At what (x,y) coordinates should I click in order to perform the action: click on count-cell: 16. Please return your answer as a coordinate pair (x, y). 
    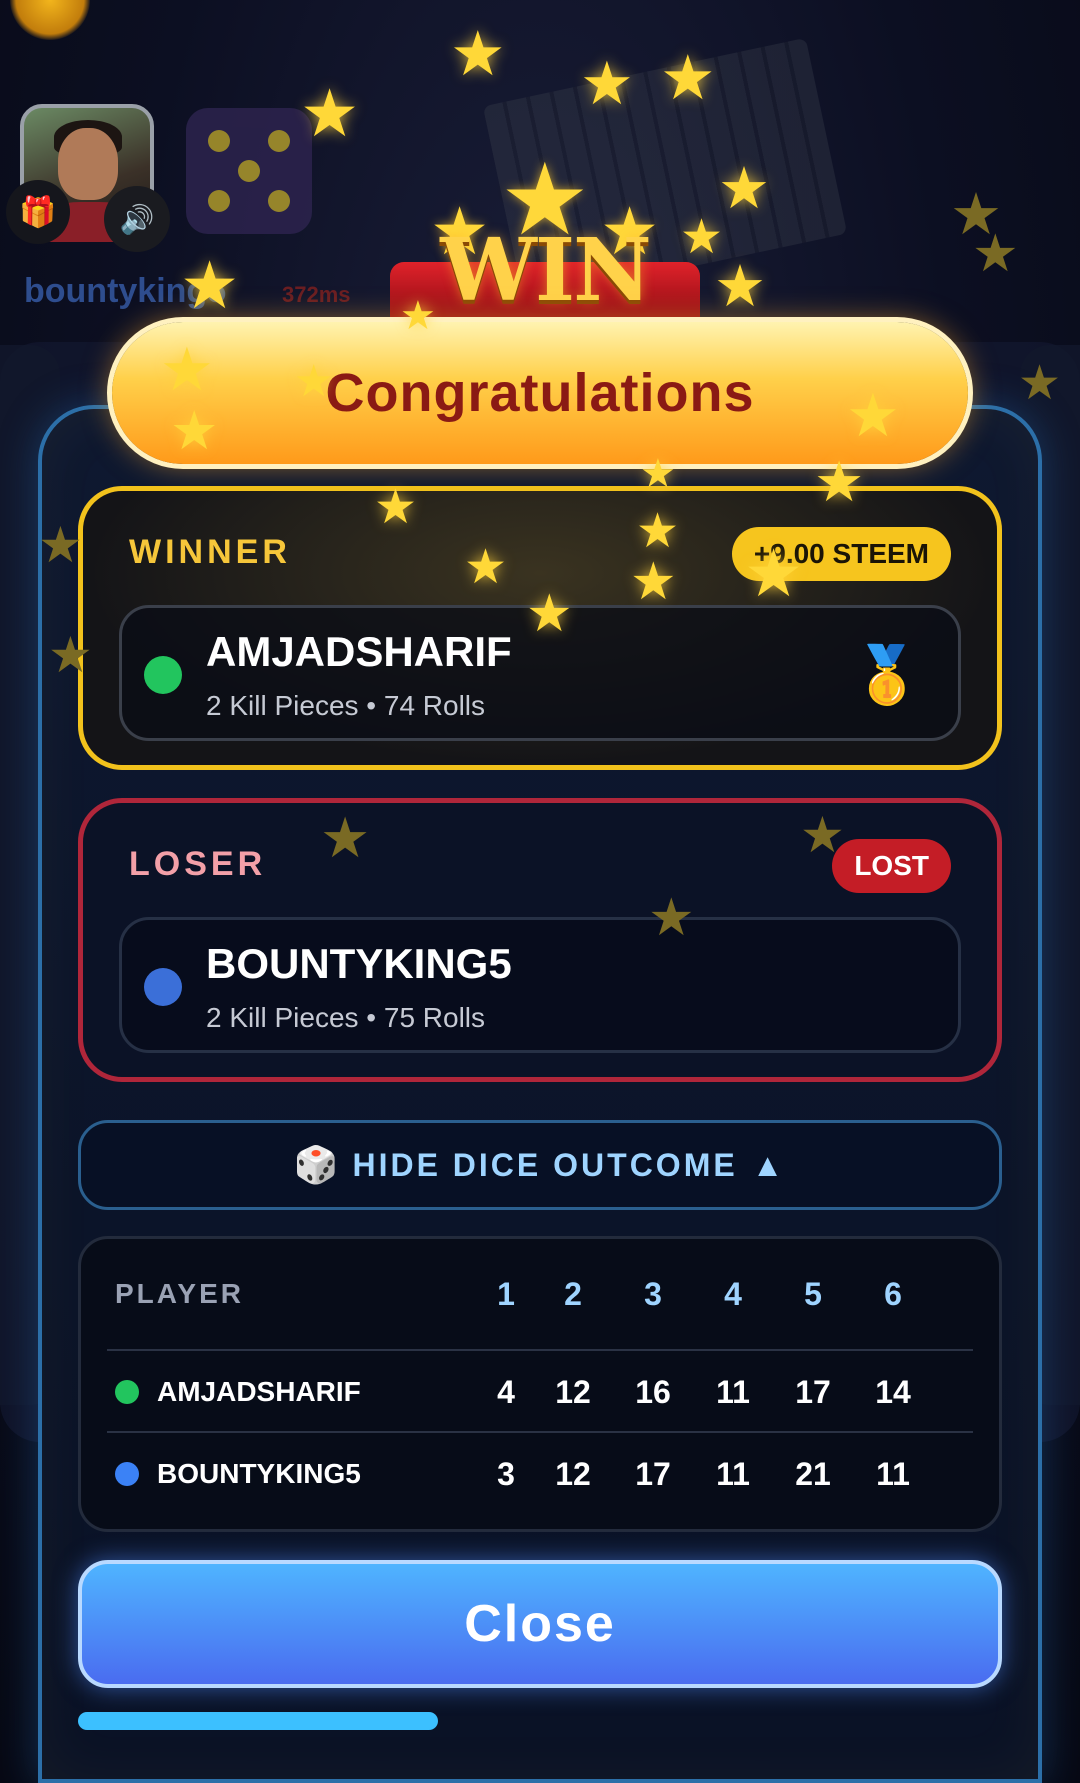
    Looking at the image, I should click on (653, 1391).